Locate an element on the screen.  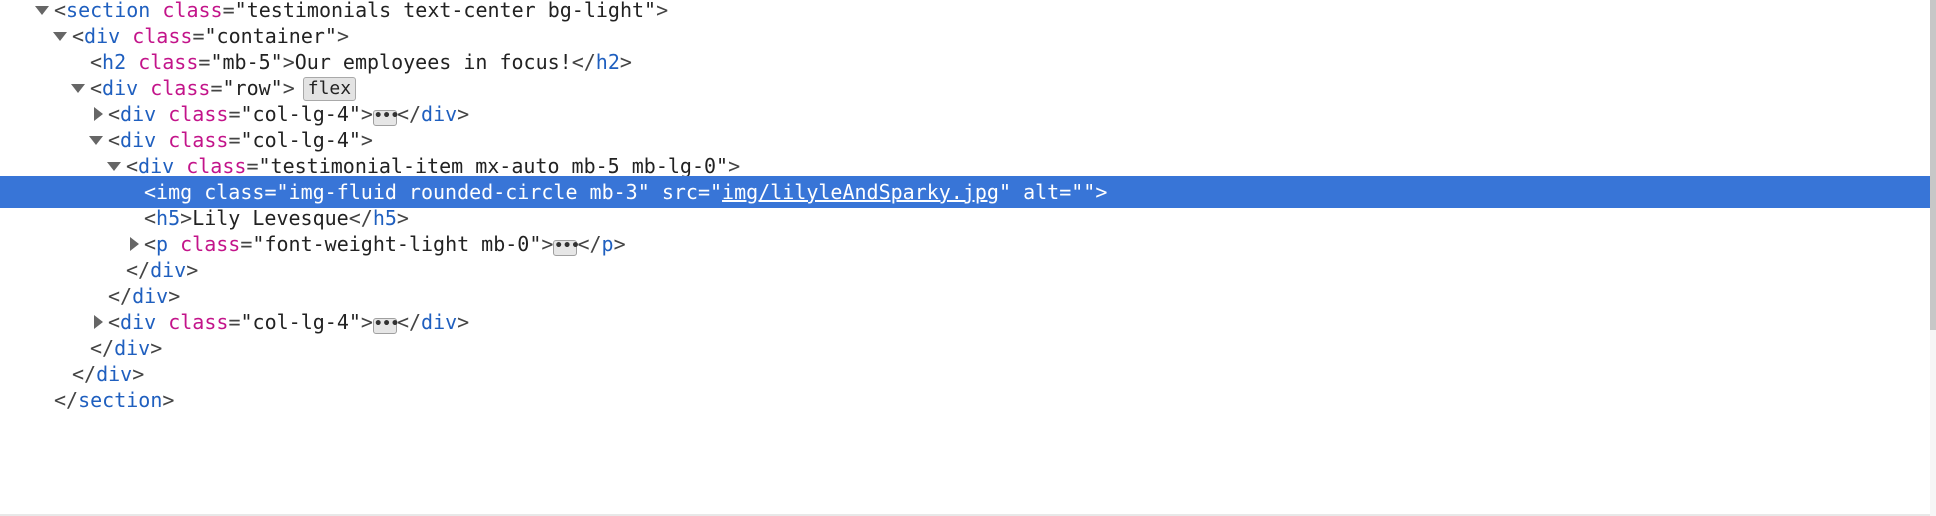
attr-name: src is located at coordinates (679, 192).